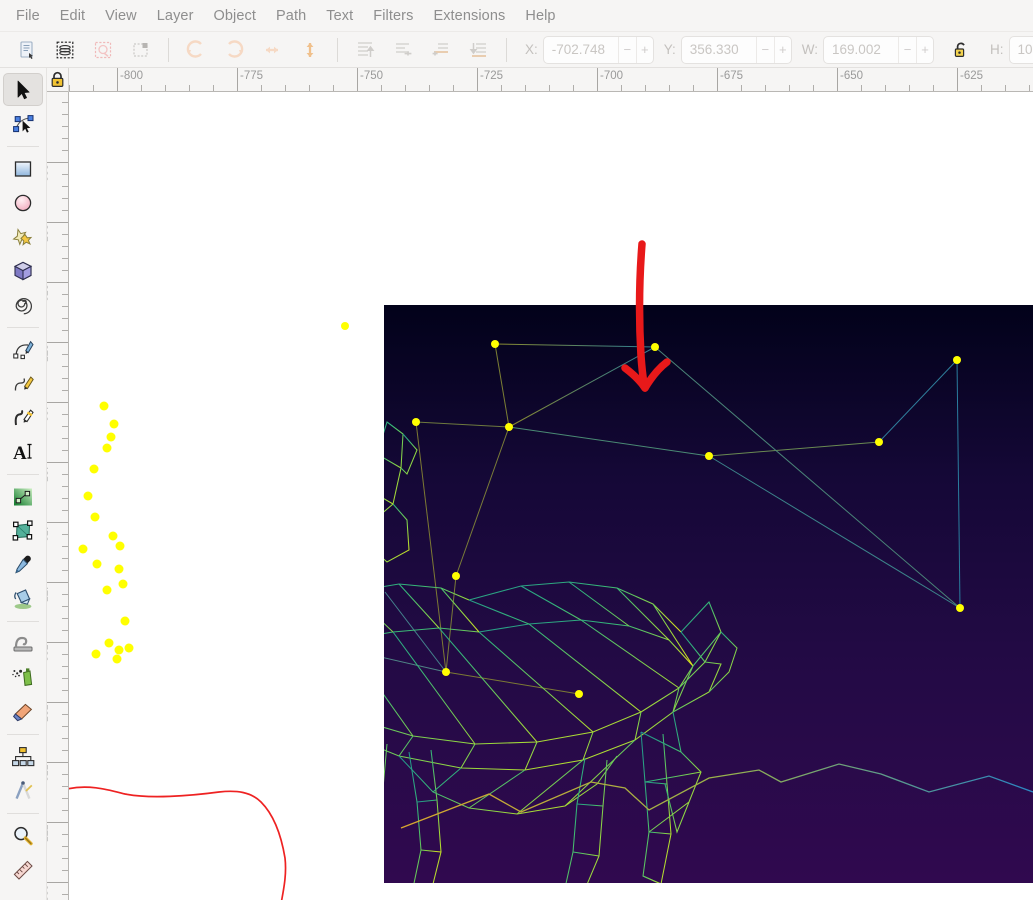 The image size is (1033, 900). What do you see at coordinates (141, 50) in the screenshot?
I see `edit-selection-box-button` at bounding box center [141, 50].